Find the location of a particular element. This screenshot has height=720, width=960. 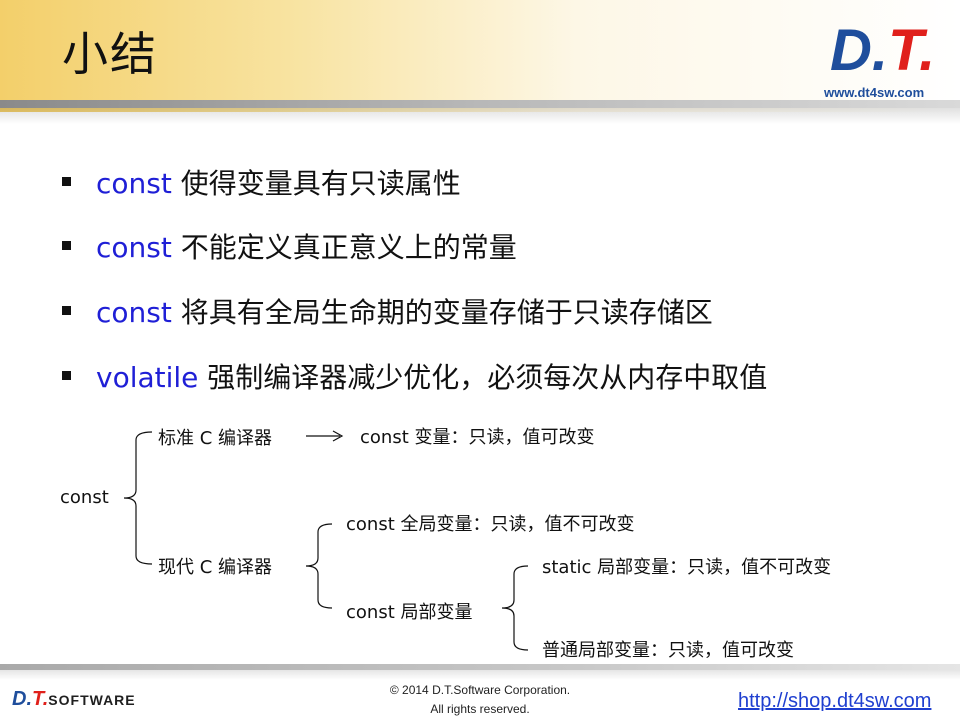

const-tree-diagram is located at coordinates (326, 540).